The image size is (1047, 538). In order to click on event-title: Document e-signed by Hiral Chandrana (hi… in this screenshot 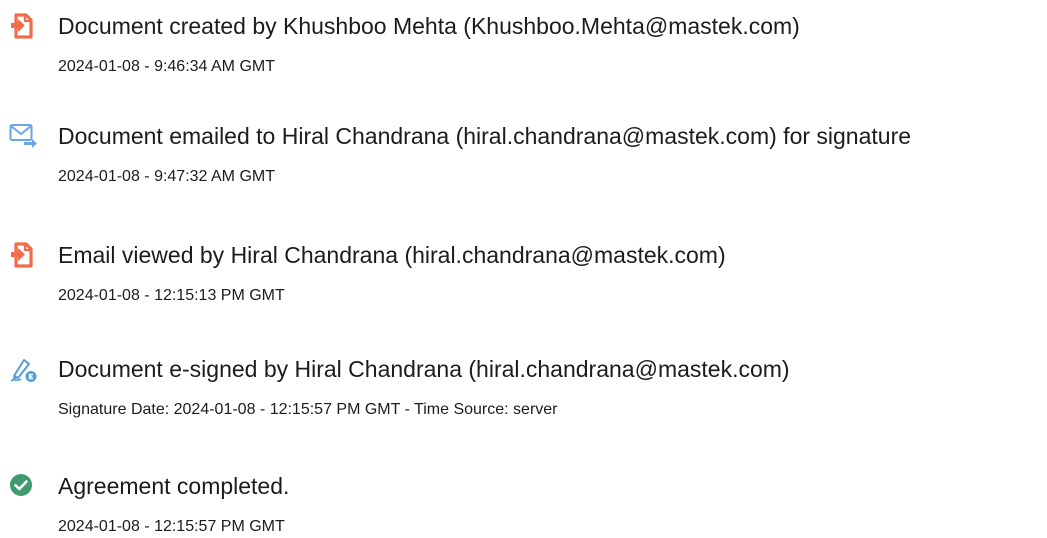, I will do `click(424, 369)`.